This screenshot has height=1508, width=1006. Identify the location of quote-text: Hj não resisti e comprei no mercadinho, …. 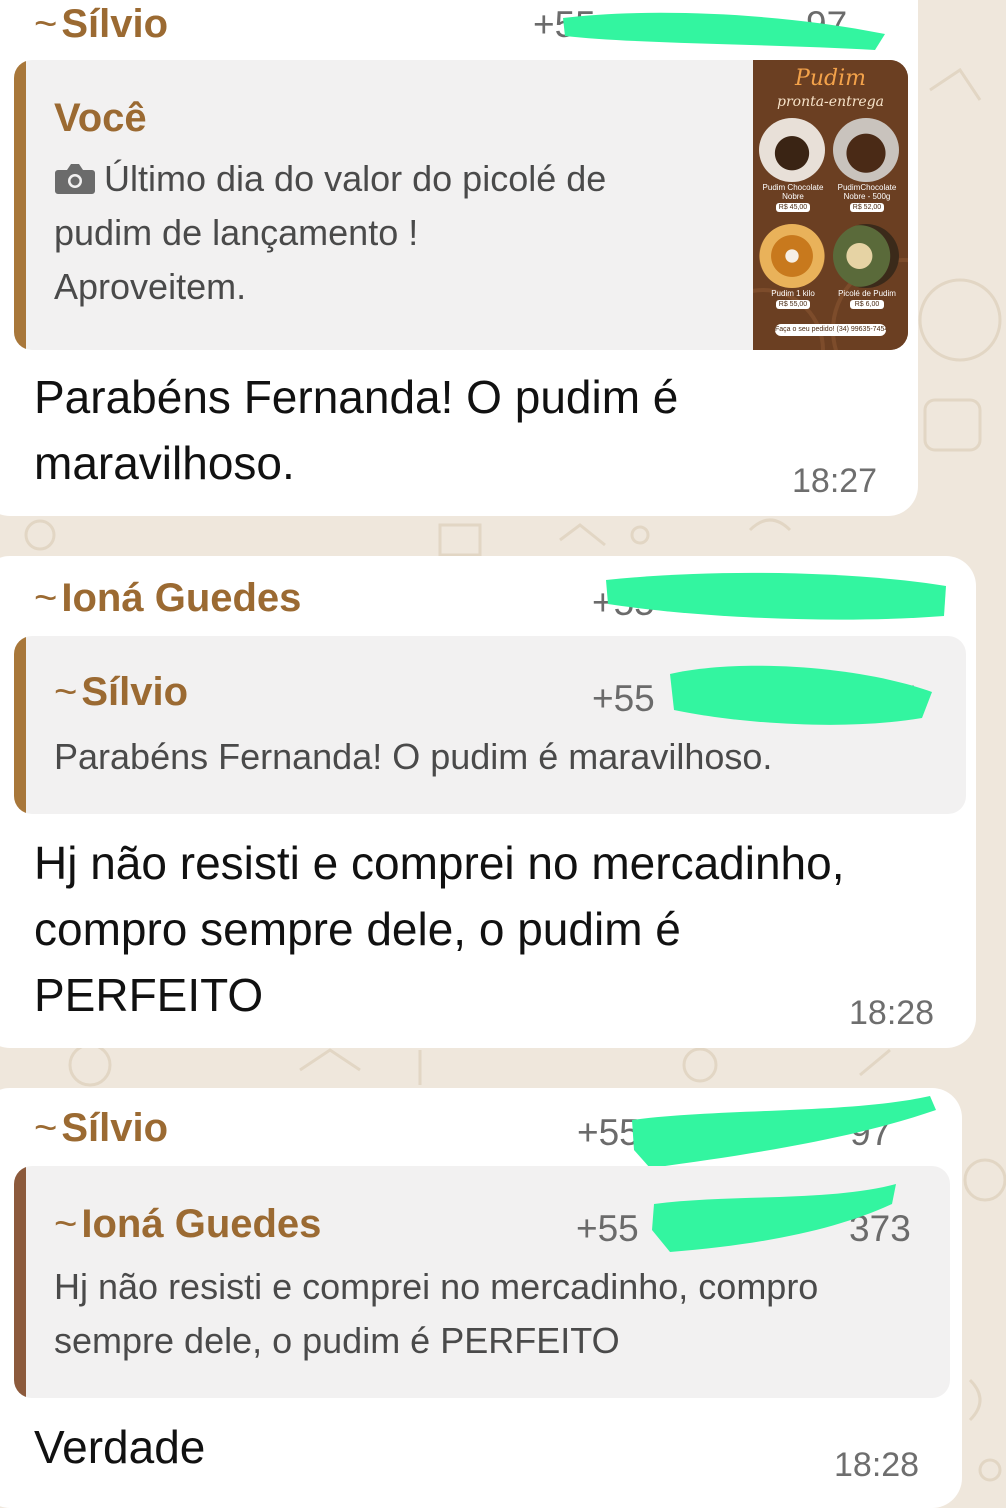
(436, 1313).